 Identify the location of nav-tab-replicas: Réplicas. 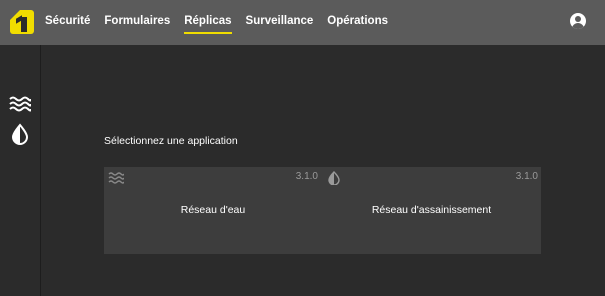
(208, 22).